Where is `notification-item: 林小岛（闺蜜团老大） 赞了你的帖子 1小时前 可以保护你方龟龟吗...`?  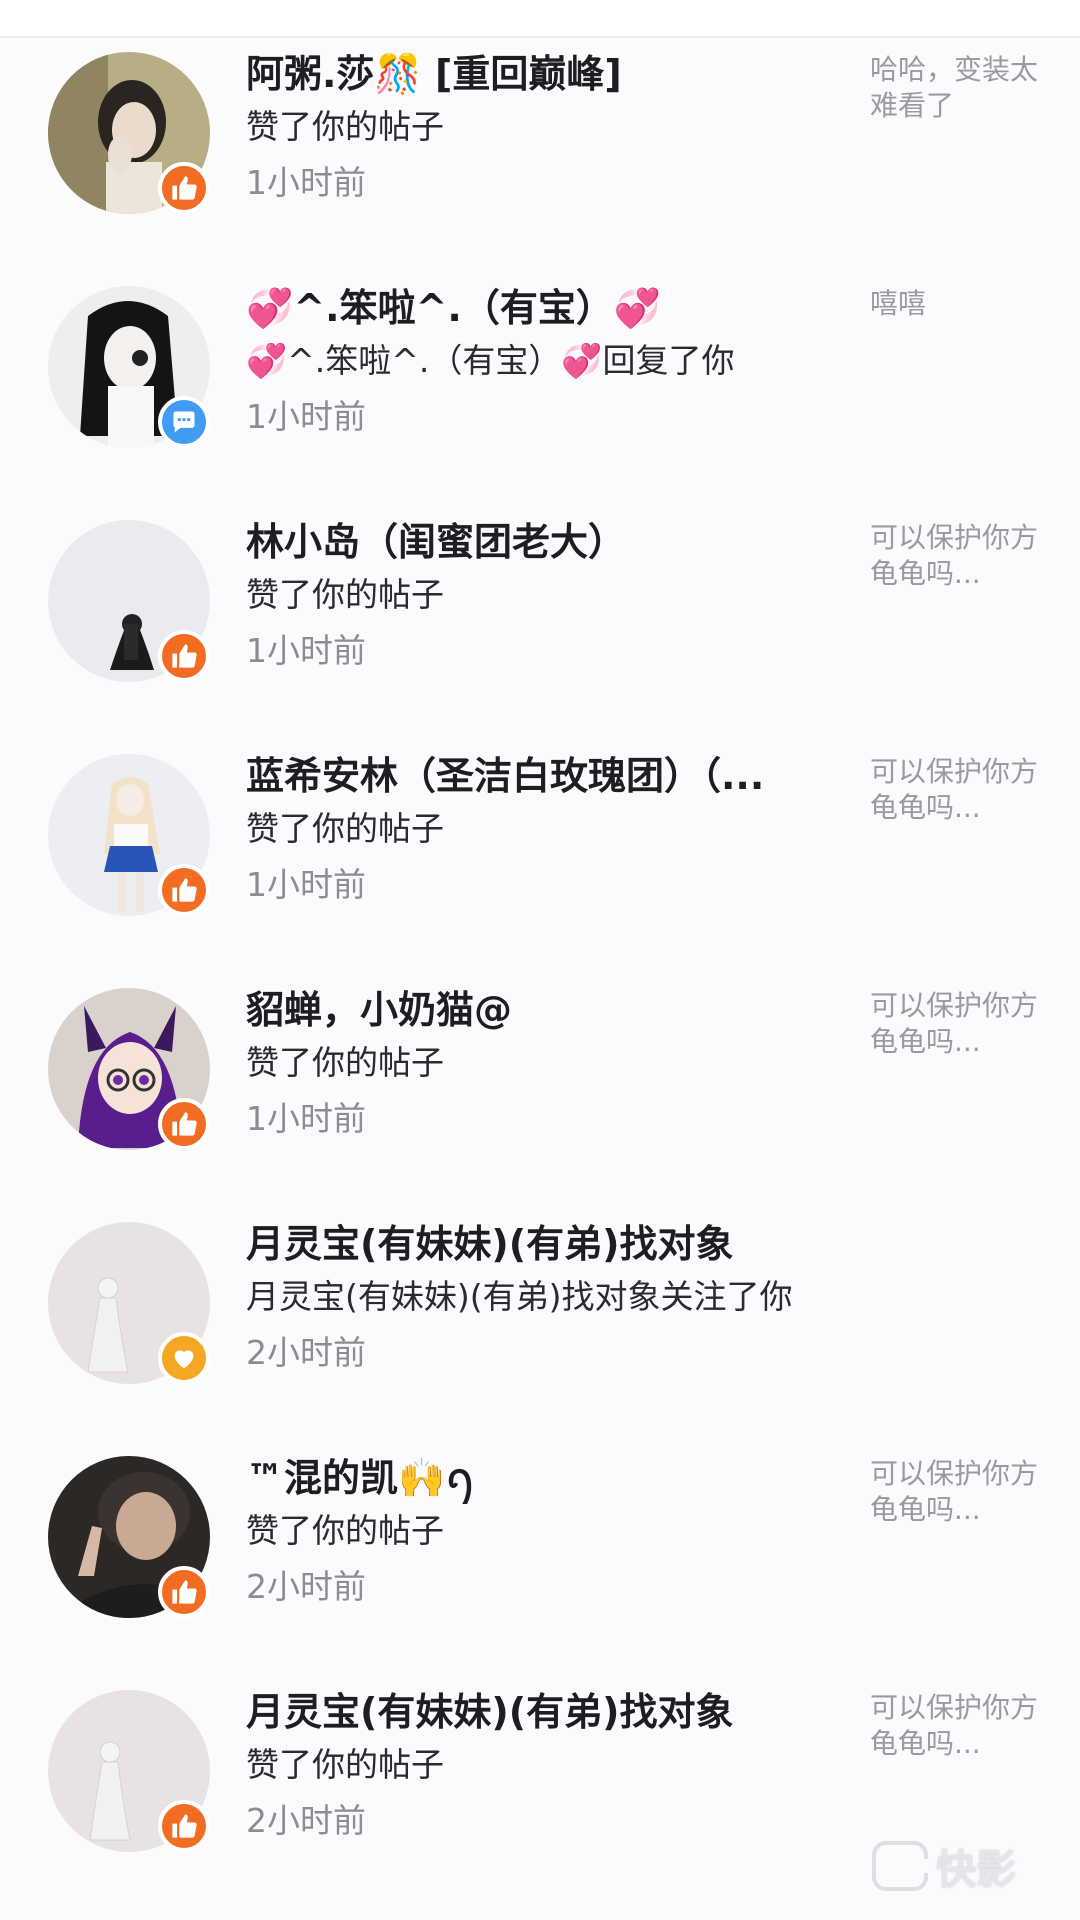 notification-item: 林小岛（闺蜜团老大） 赞了你的帖子 1小时前 可以保护你方龟龟吗... is located at coordinates (540, 623).